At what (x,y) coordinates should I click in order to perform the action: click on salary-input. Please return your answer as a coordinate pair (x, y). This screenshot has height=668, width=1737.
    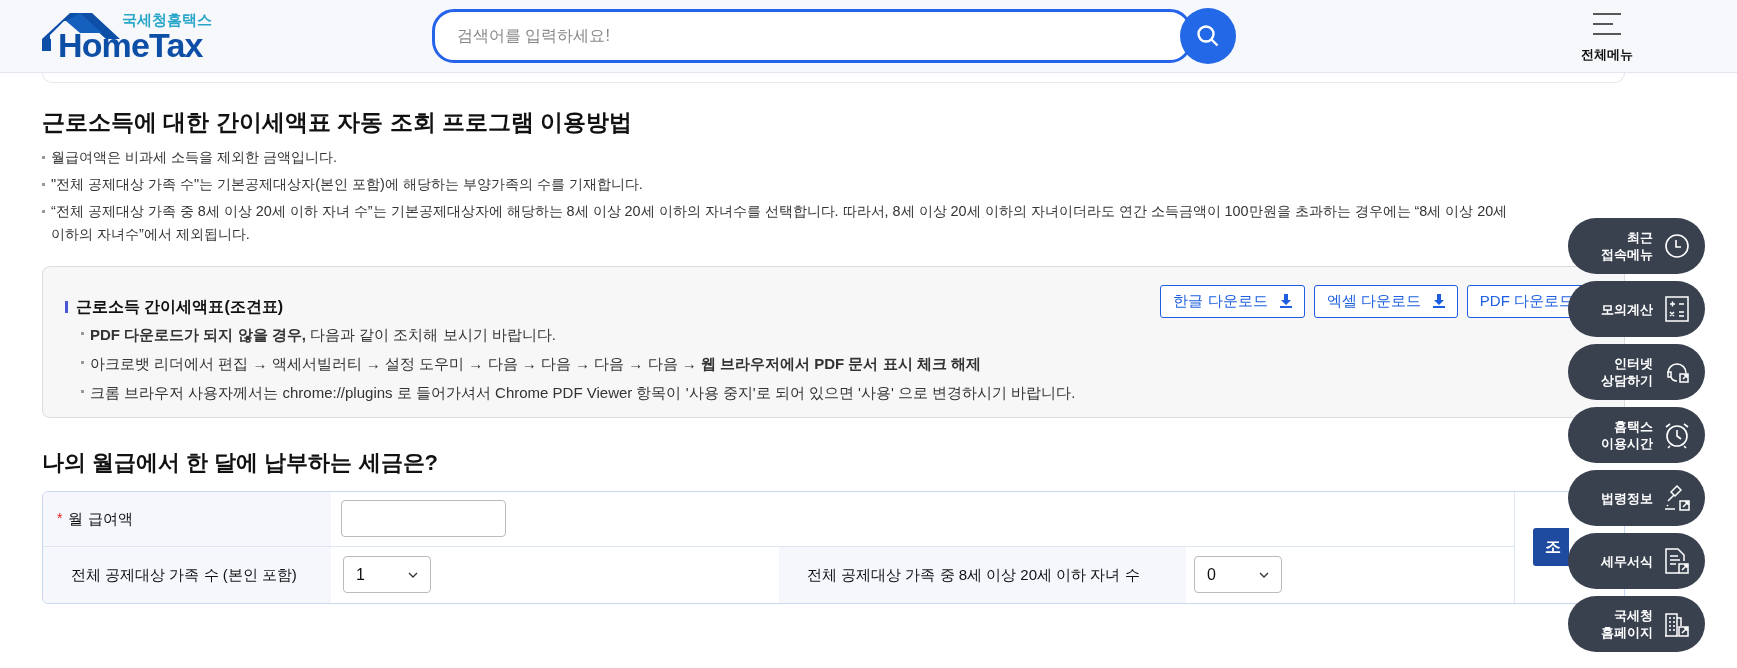
    Looking at the image, I should click on (423, 519).